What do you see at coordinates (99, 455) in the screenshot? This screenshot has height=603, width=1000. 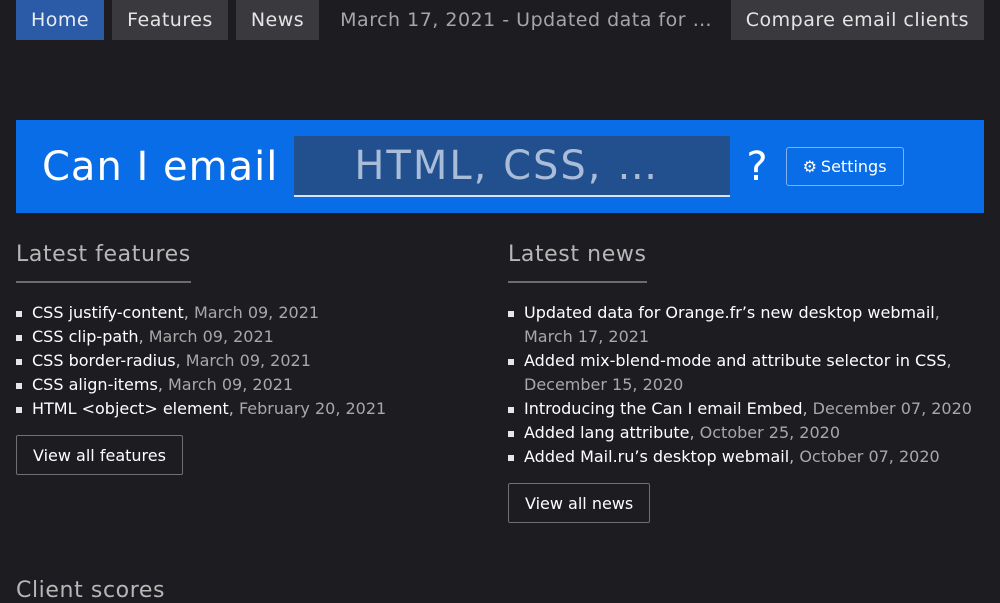 I see `view-all-features-button: View all features` at bounding box center [99, 455].